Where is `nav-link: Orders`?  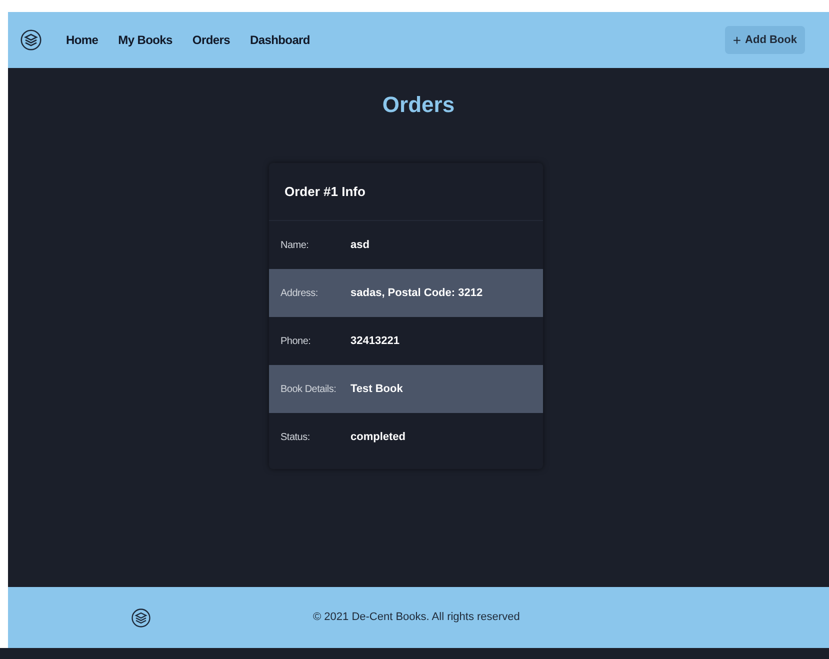
nav-link: Orders is located at coordinates (211, 40).